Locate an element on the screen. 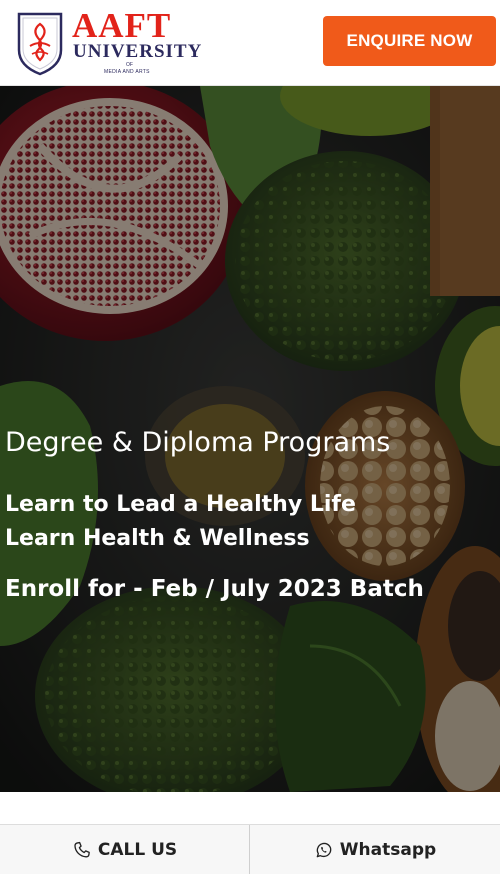 This screenshot has height=874, width=500. hero-enroll-text: Enroll for - Feb / July 2023 Batch is located at coordinates (214, 589).